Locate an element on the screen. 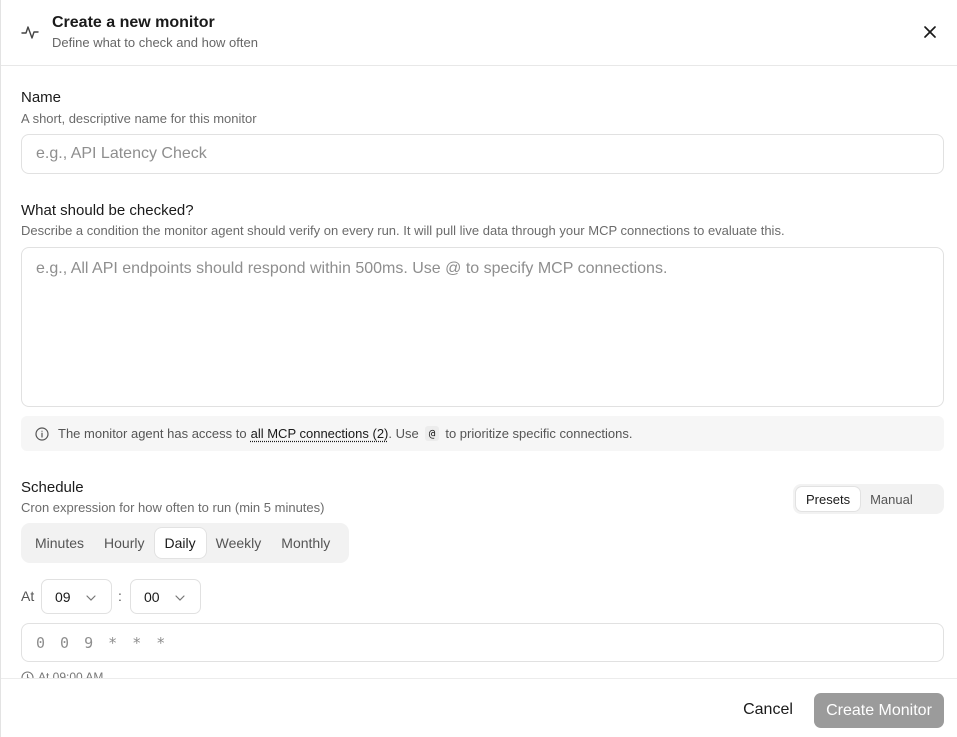  mode-presets-option: Presets is located at coordinates (828, 499).